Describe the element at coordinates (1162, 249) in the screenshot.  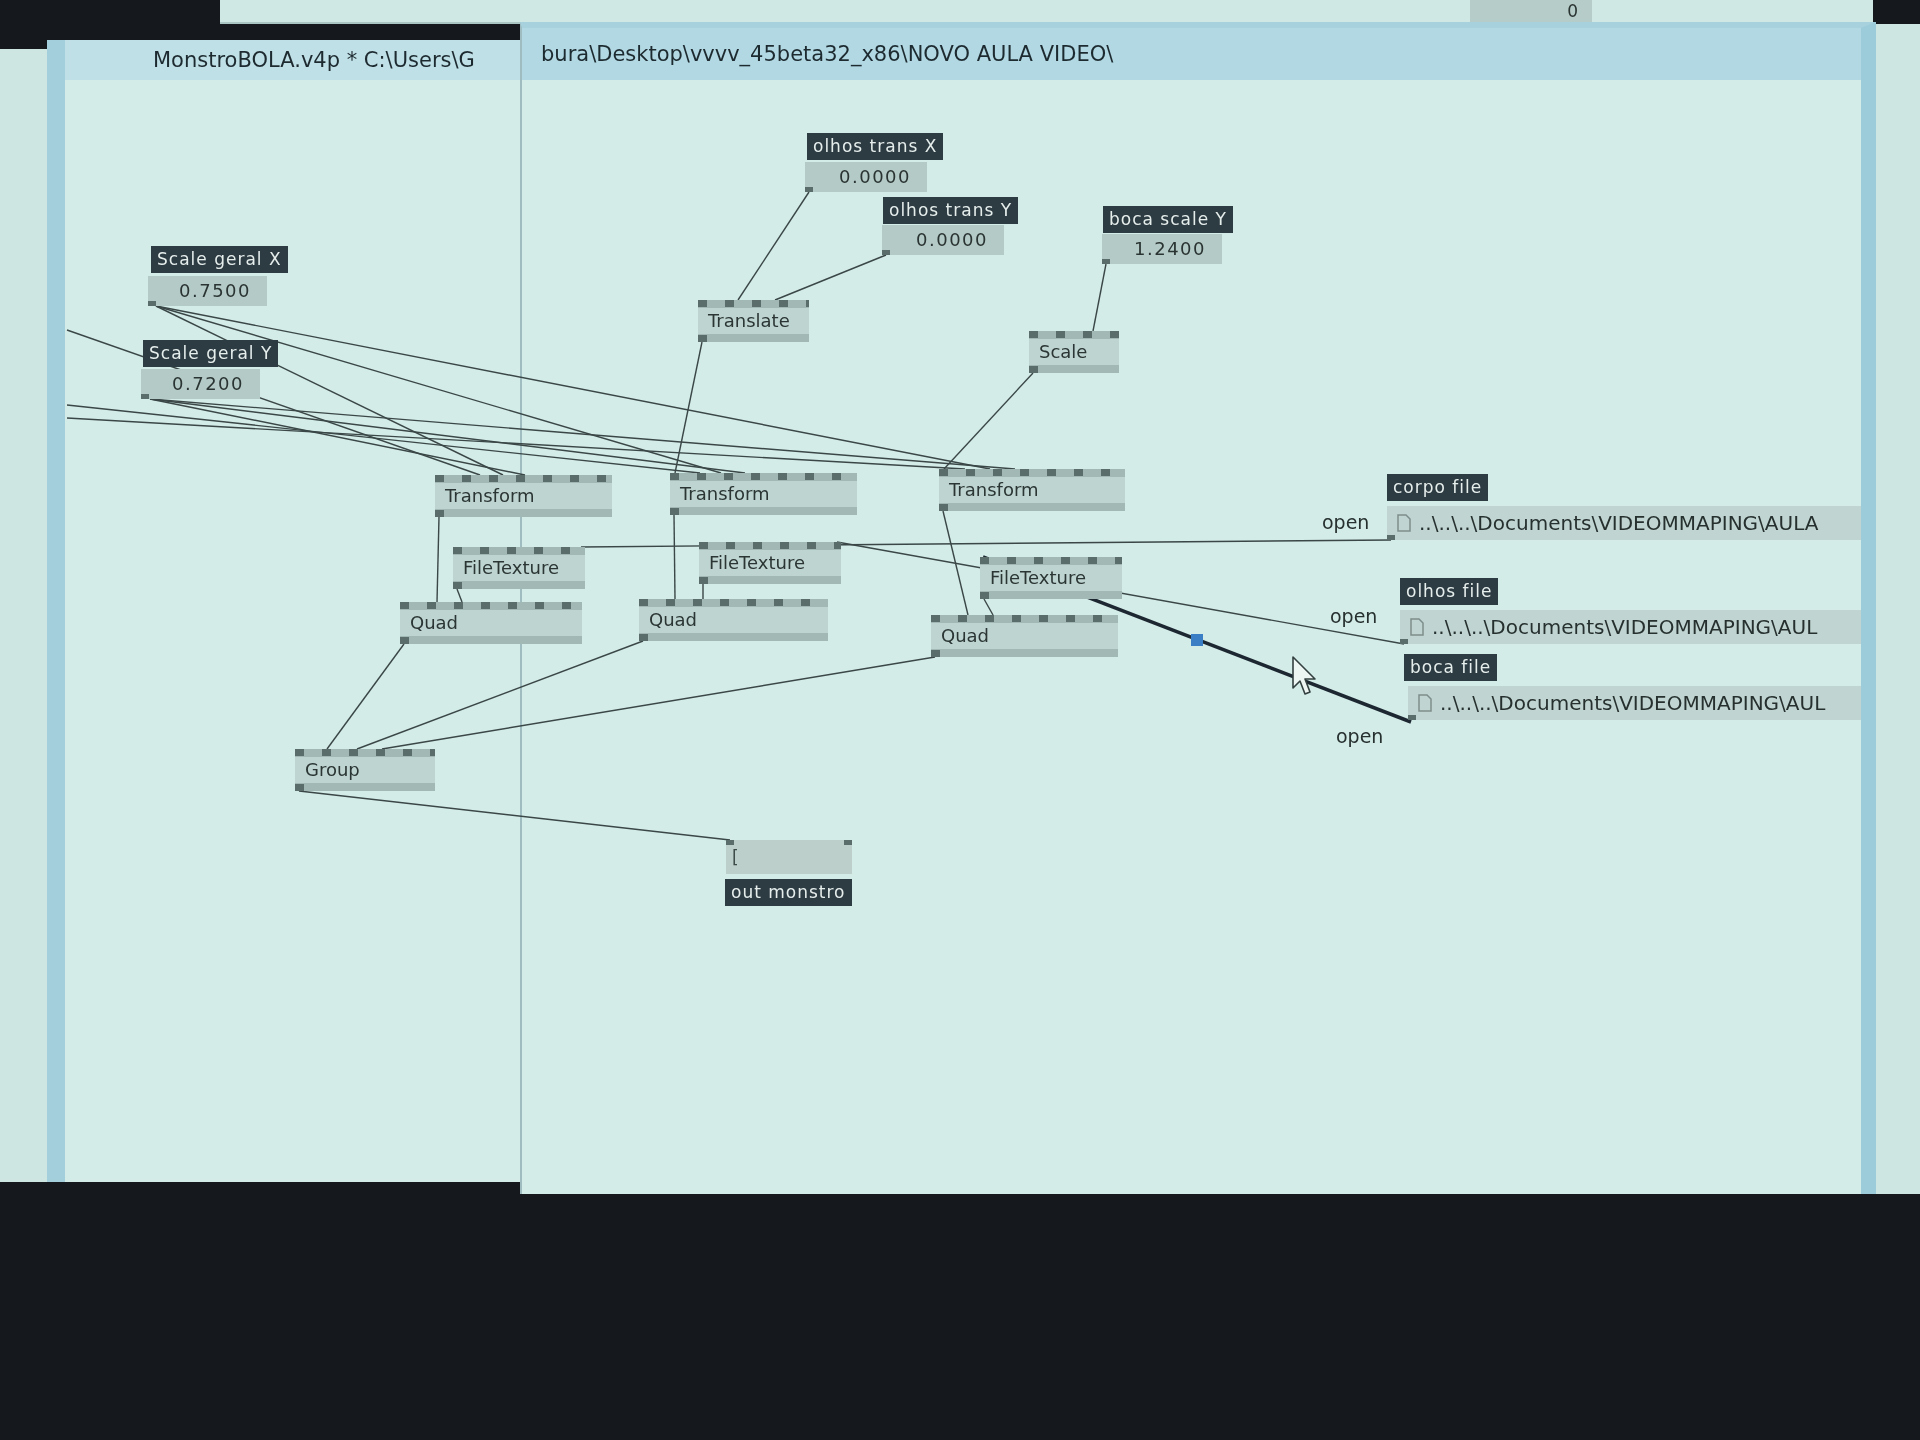
I see `value-field: 1.2400` at that location.